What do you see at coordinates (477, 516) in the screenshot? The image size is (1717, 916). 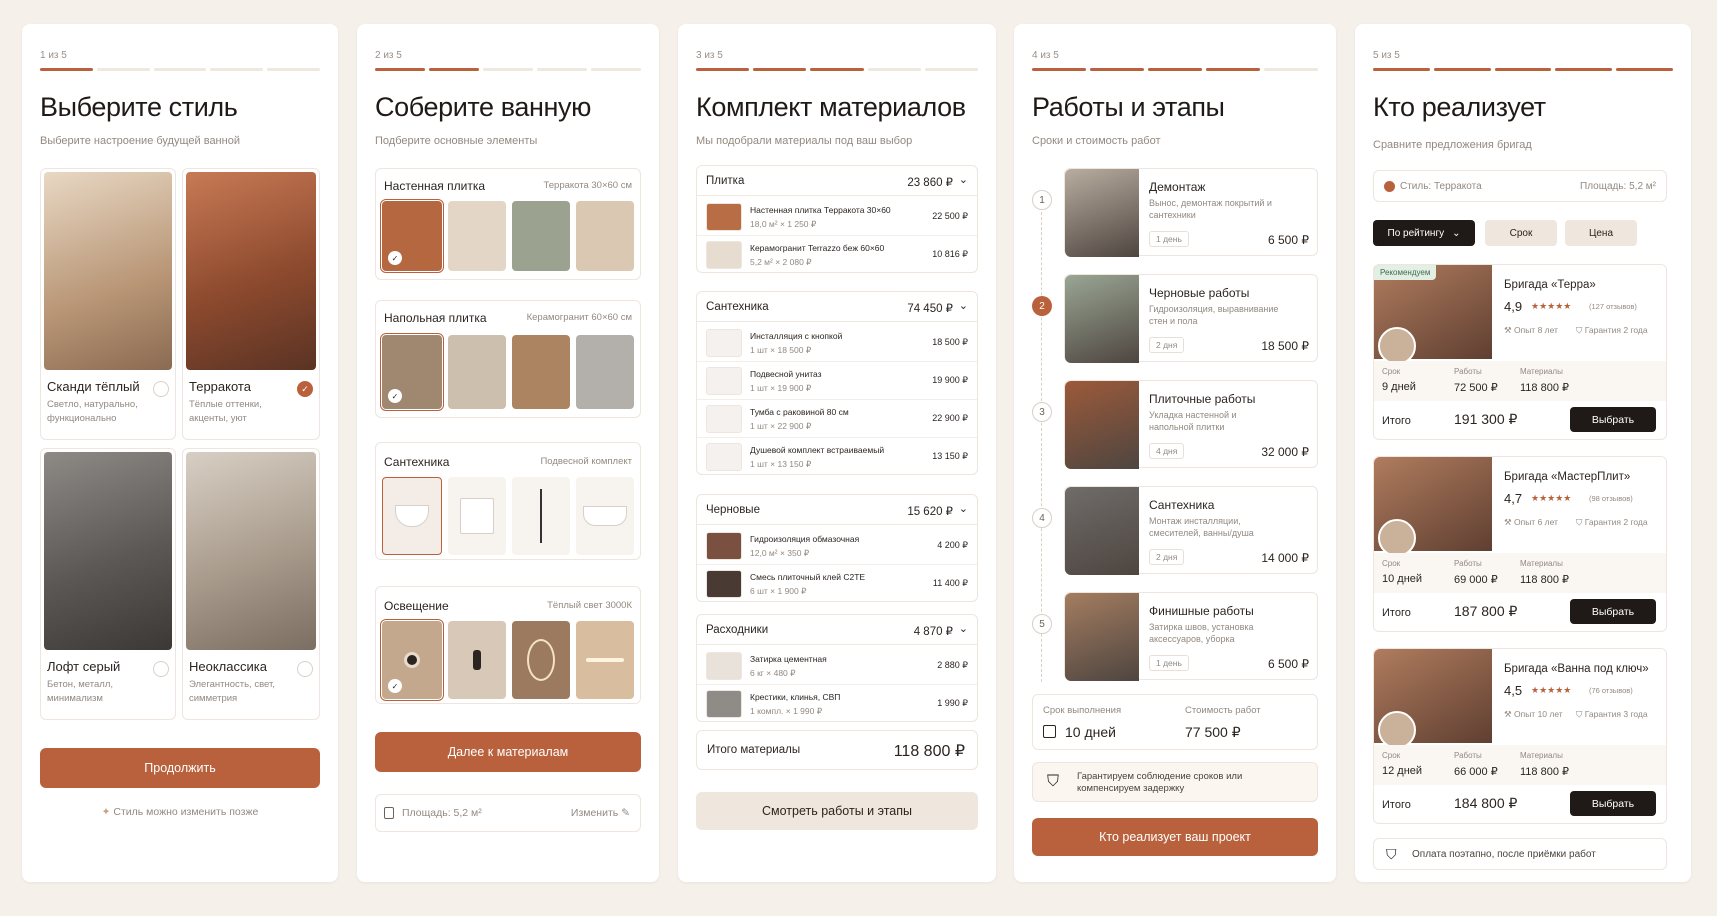 I see `vanity-option` at bounding box center [477, 516].